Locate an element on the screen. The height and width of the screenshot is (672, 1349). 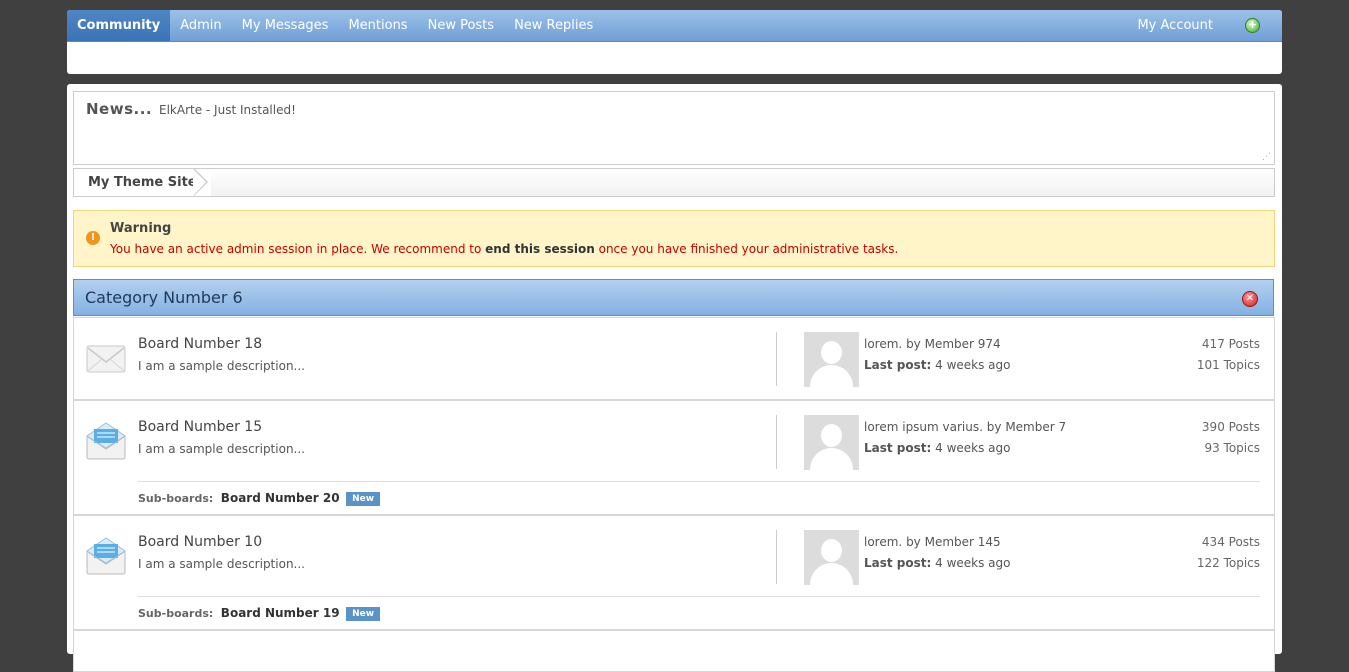
board-name: Board Number 18 is located at coordinates (200, 344).